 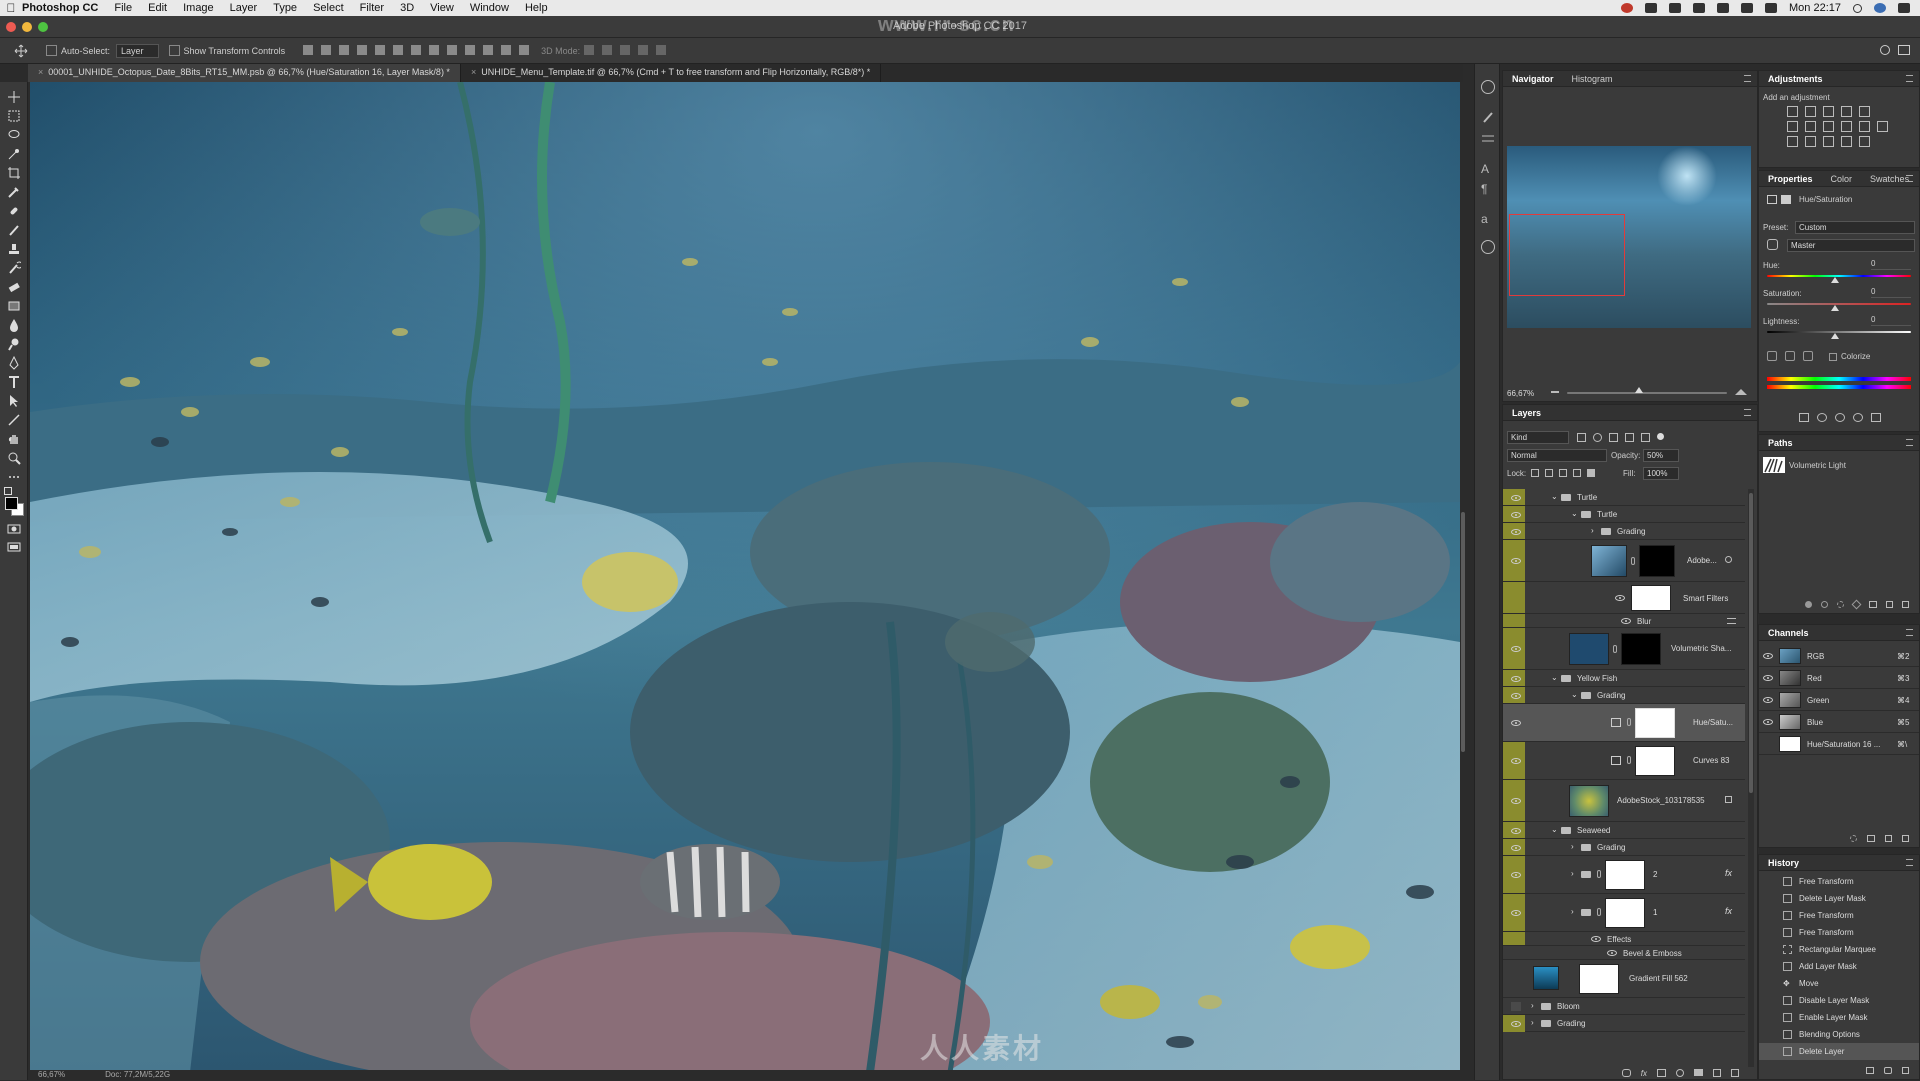 What do you see at coordinates (1624, 678) in the screenshot?
I see `layer-group-yellow-fish: ⌄ Yellow Fish` at bounding box center [1624, 678].